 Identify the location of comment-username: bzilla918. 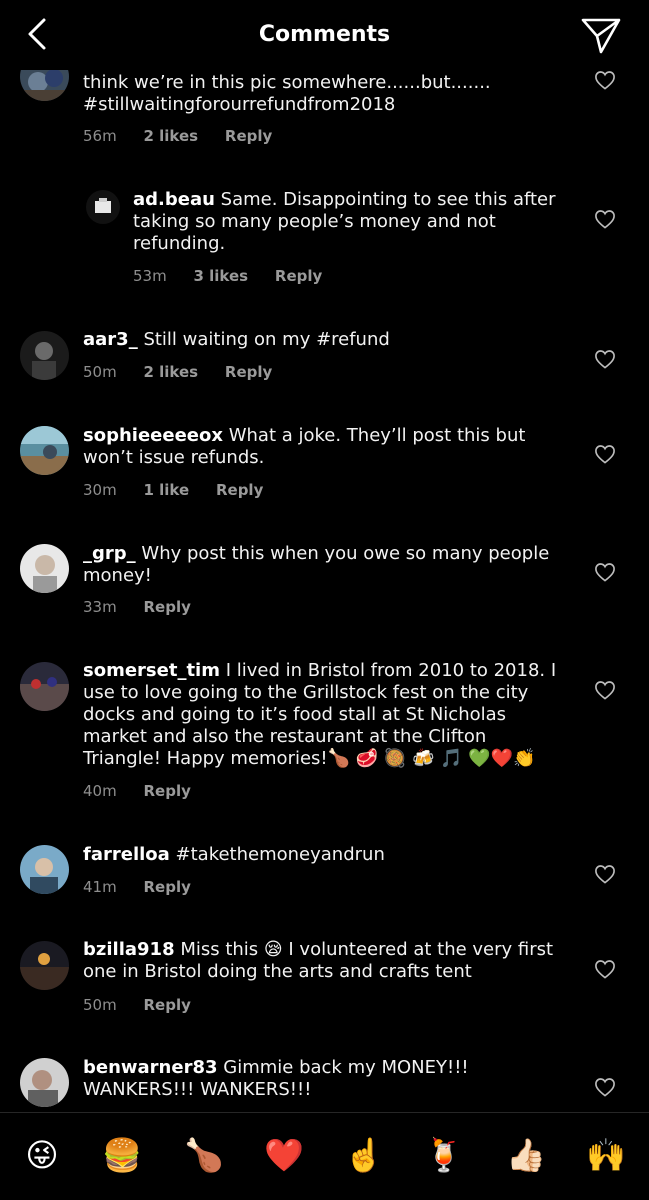
(129, 949).